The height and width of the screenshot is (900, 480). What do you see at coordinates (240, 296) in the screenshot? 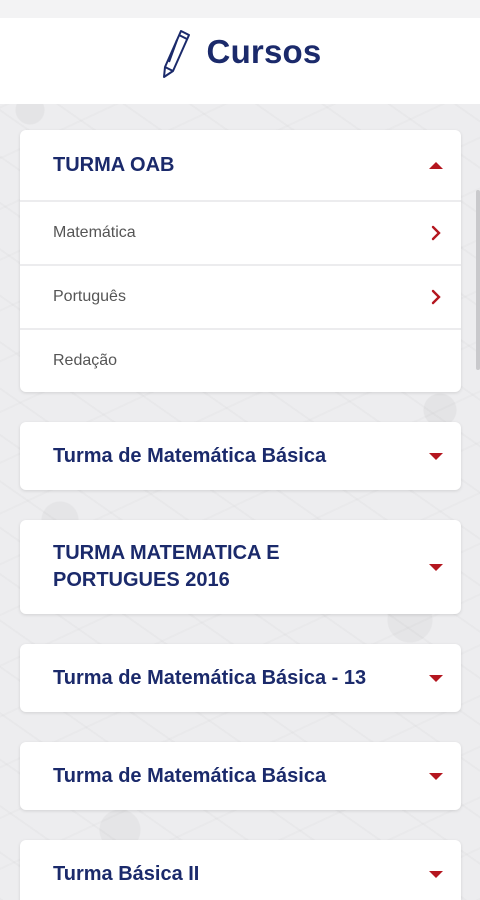
I see `subject-item-portugues: Português` at bounding box center [240, 296].